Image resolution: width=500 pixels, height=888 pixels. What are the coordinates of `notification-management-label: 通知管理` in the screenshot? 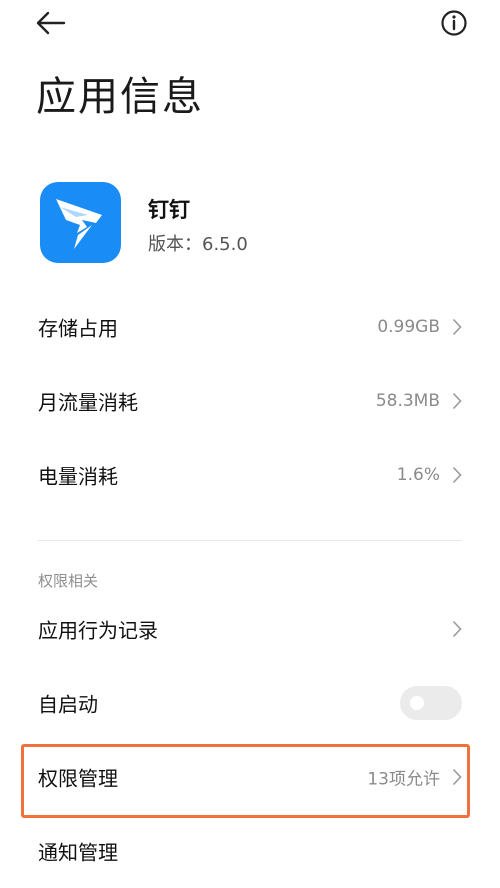 It's located at (78, 852).